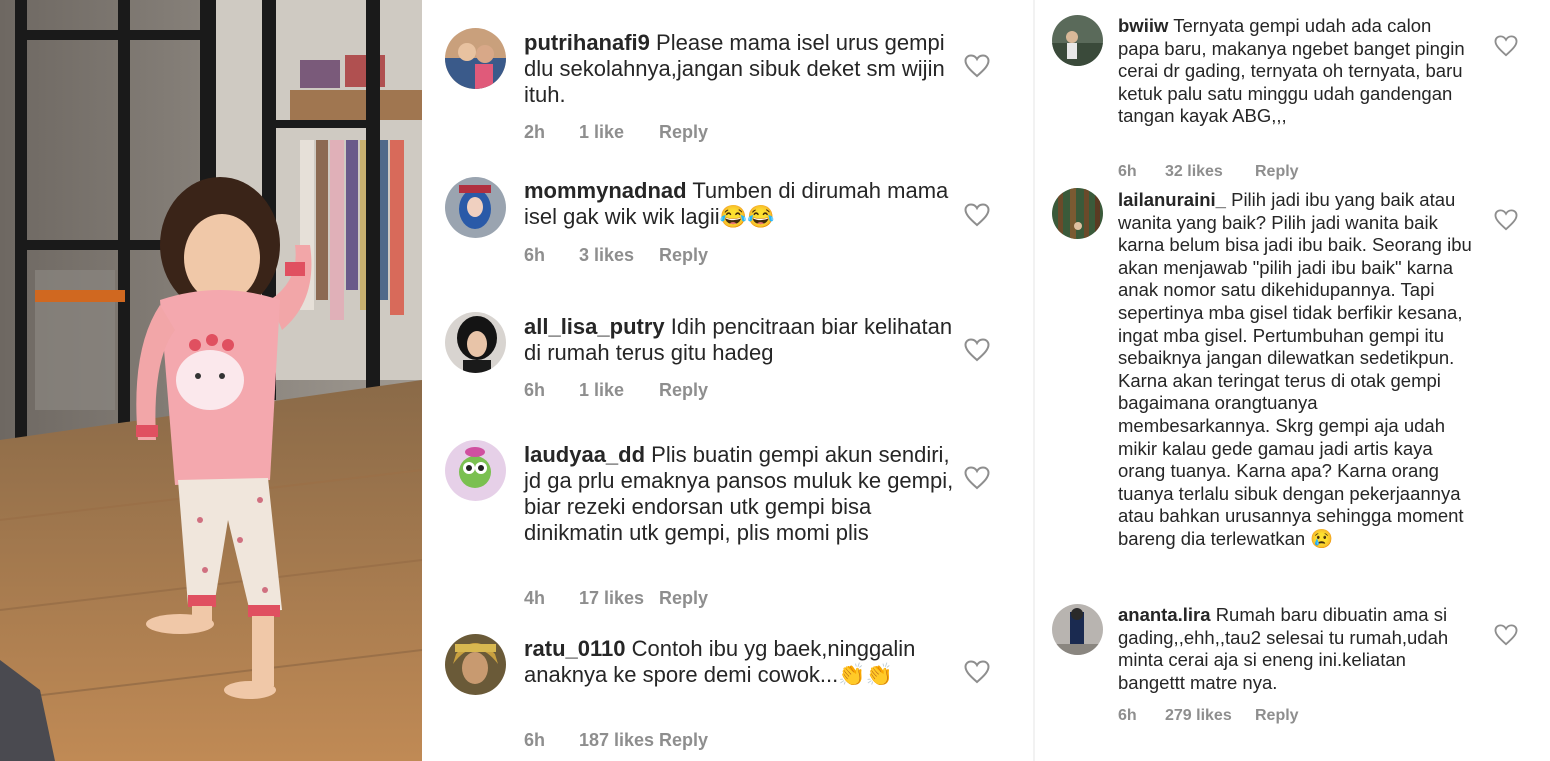 This screenshot has height=761, width=1550. I want to click on comment-username: all_lisa_putry, so click(594, 326).